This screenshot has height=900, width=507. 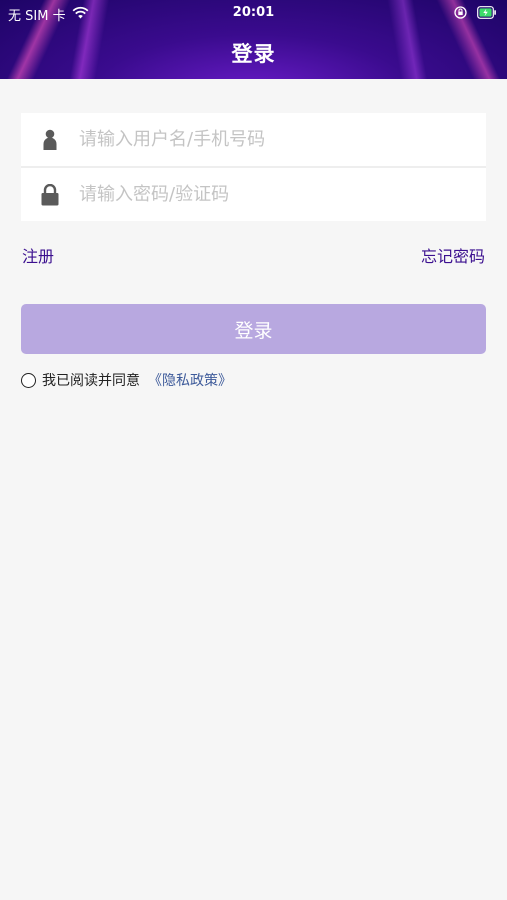 I want to click on status-right, so click(x=475, y=14).